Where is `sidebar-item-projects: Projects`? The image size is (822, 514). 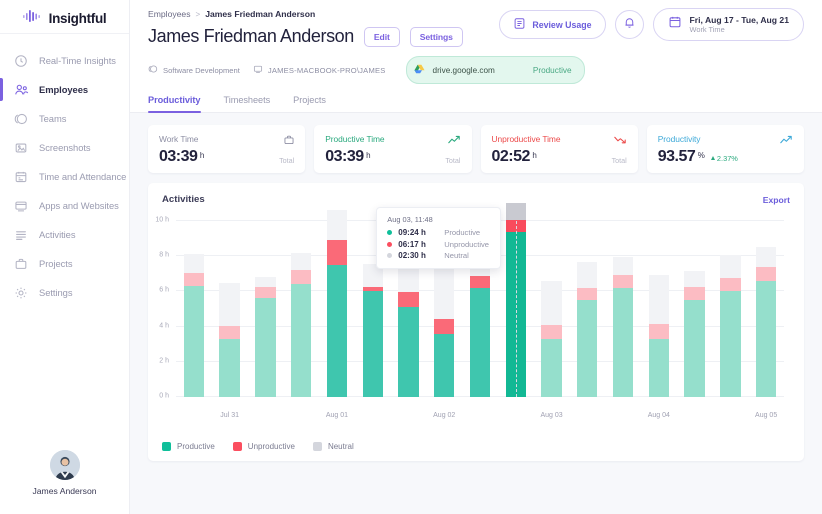 sidebar-item-projects: Projects is located at coordinates (64, 263).